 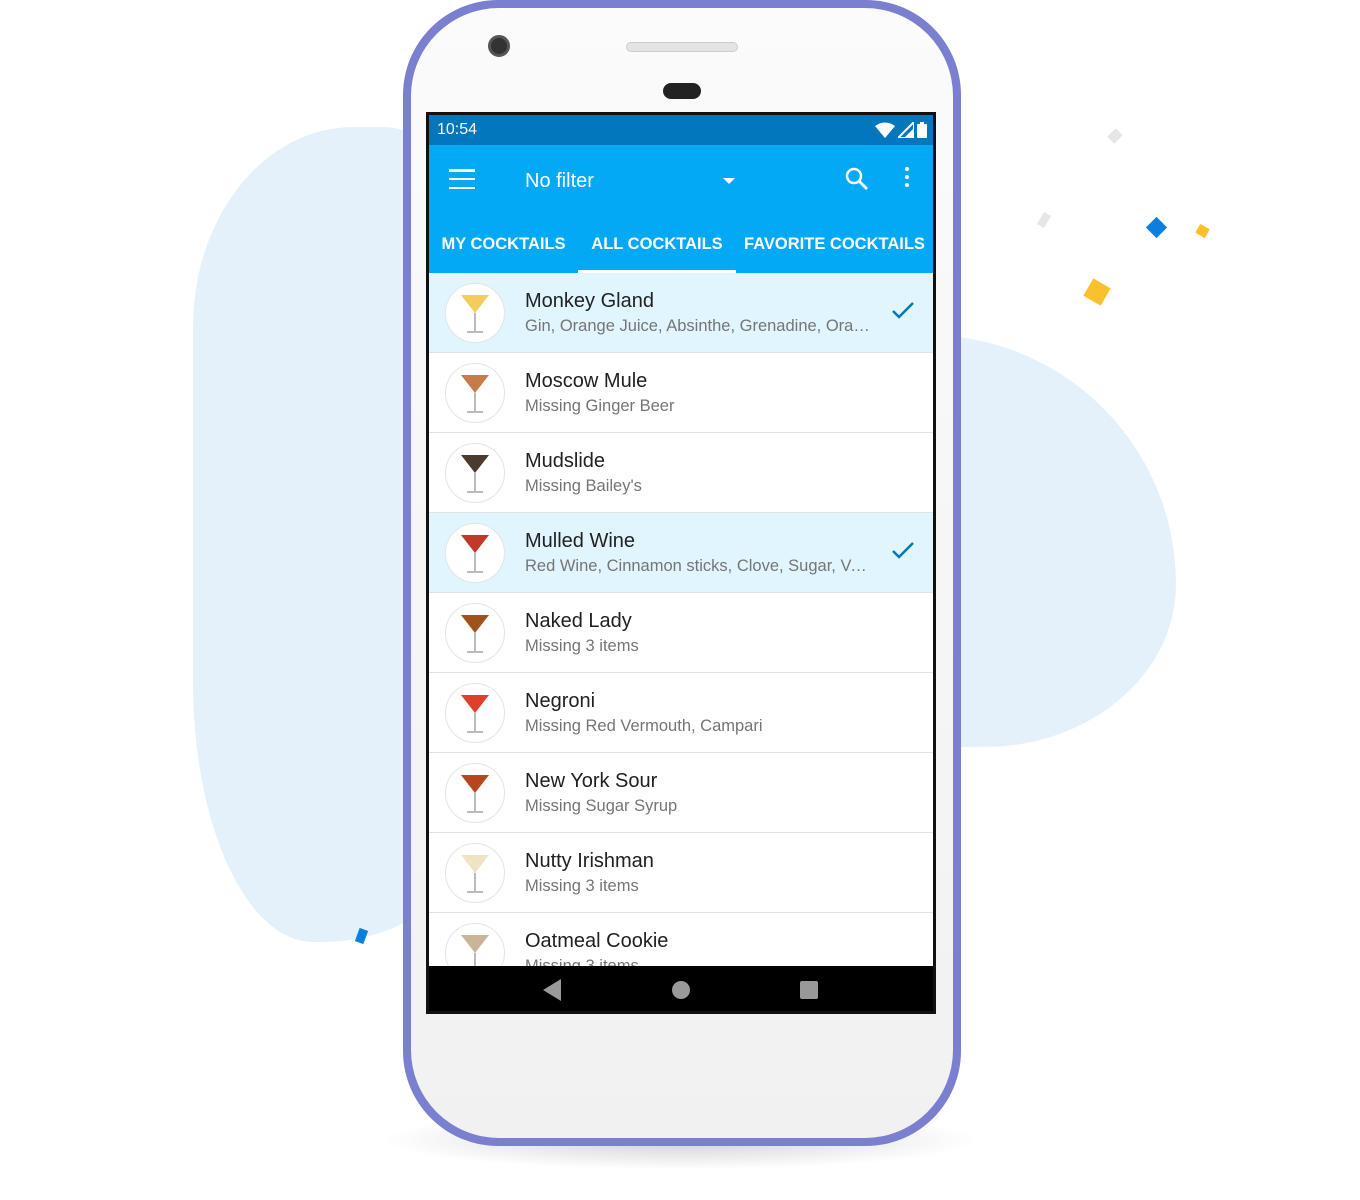 I want to click on speaker, so click(x=682, y=47).